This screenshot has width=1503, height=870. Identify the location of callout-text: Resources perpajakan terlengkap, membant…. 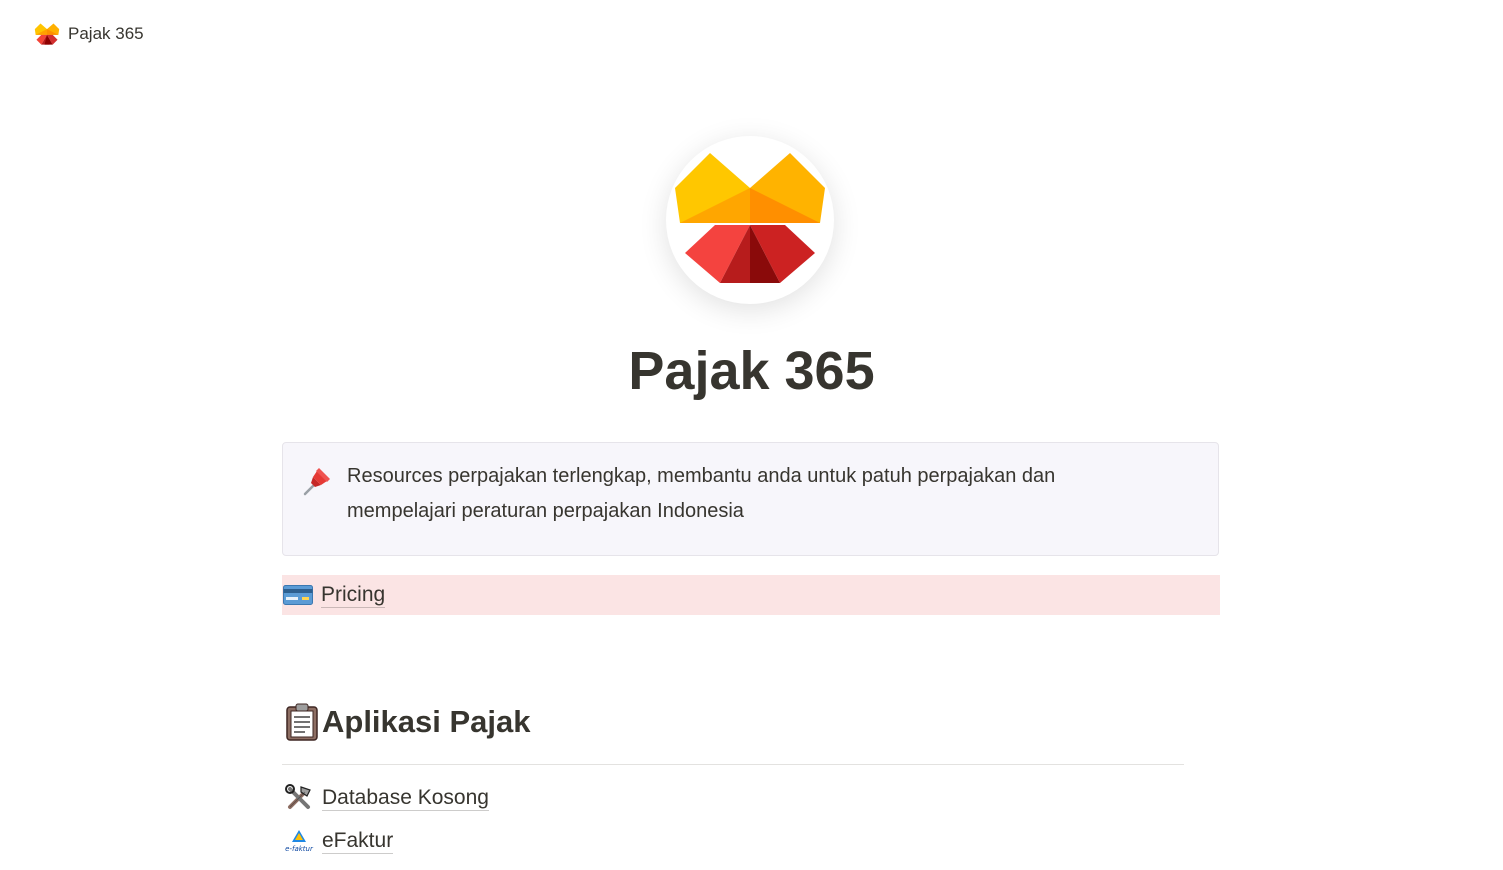
(701, 493).